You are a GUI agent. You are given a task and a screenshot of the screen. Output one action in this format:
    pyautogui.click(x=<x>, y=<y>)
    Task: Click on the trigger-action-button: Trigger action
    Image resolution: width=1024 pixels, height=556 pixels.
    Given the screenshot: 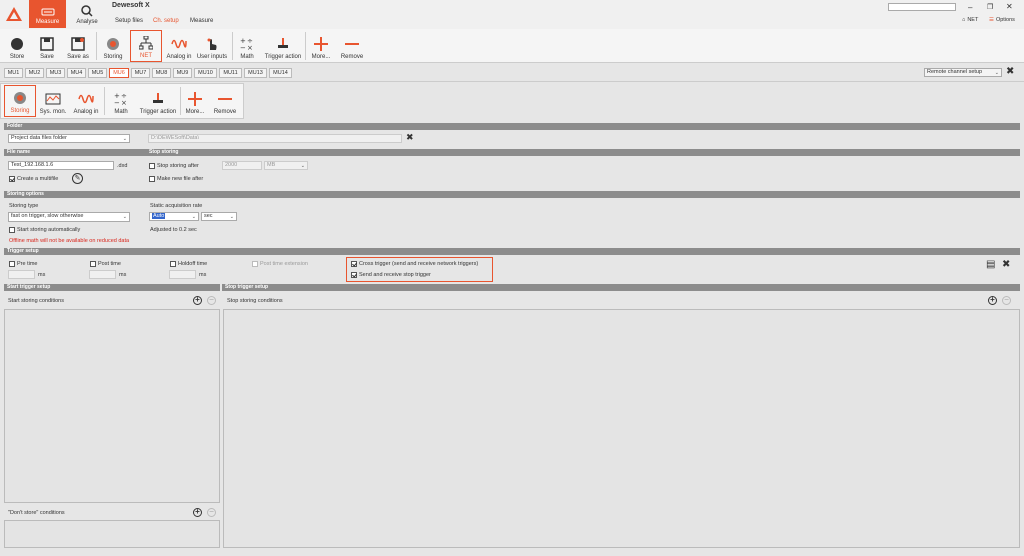 What is the action you would take?
    pyautogui.click(x=283, y=46)
    